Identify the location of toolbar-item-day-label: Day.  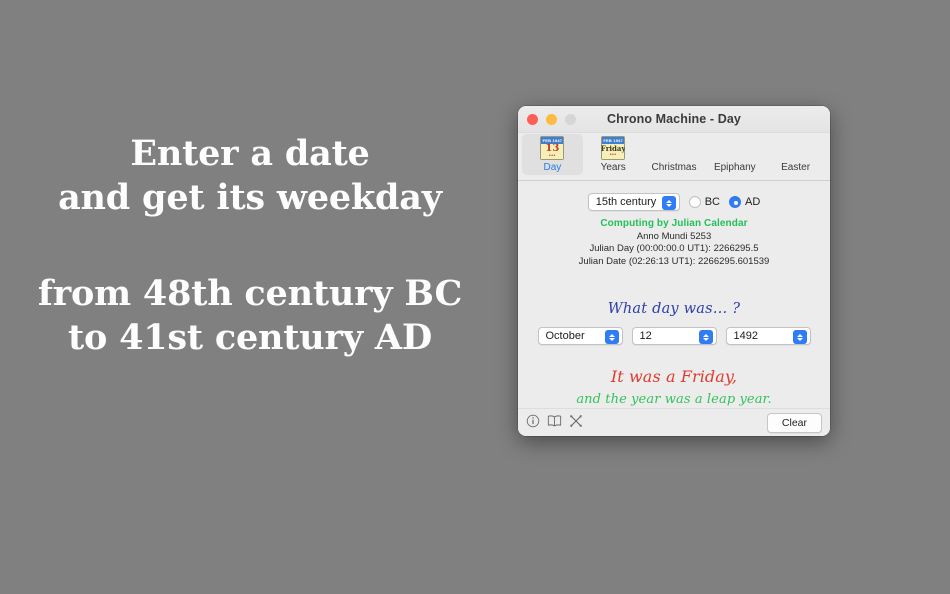
(552, 167).